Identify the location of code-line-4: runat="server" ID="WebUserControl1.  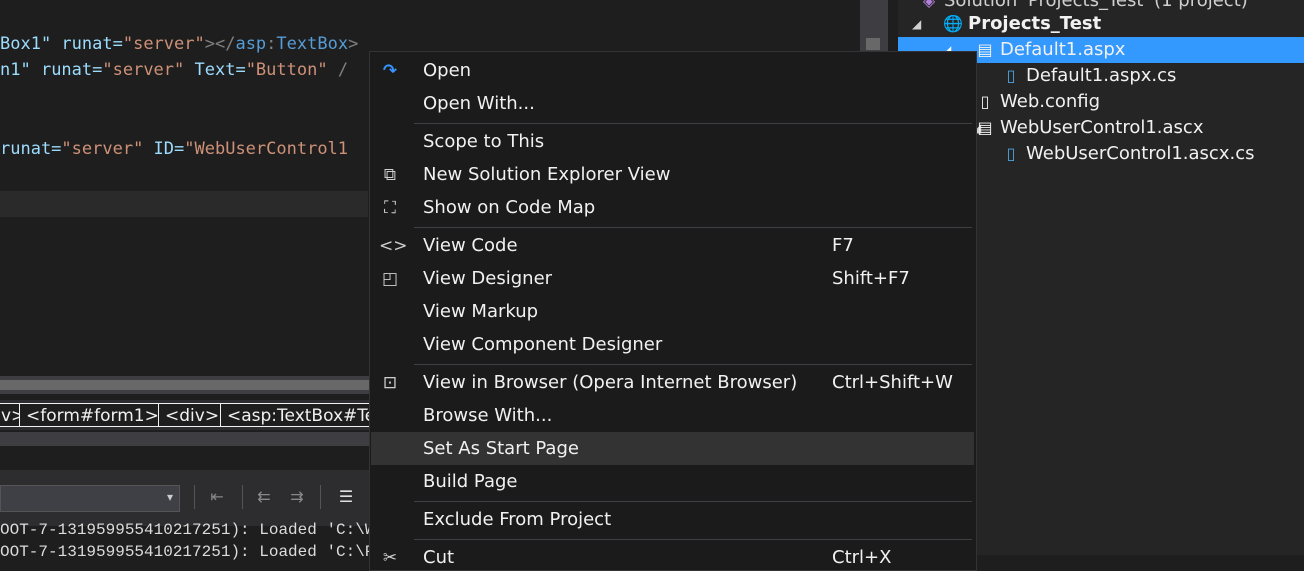
(174, 149).